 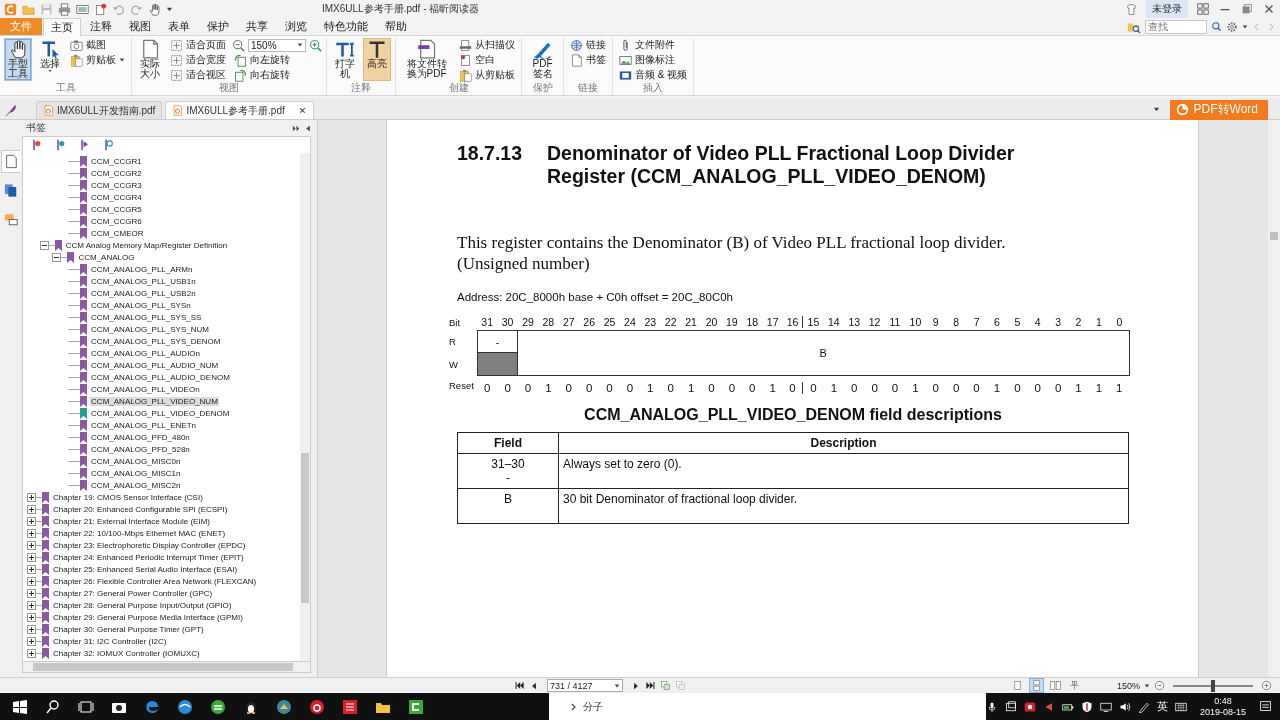 What do you see at coordinates (1162, 707) in the screenshot?
I see `input-language: 英` at bounding box center [1162, 707].